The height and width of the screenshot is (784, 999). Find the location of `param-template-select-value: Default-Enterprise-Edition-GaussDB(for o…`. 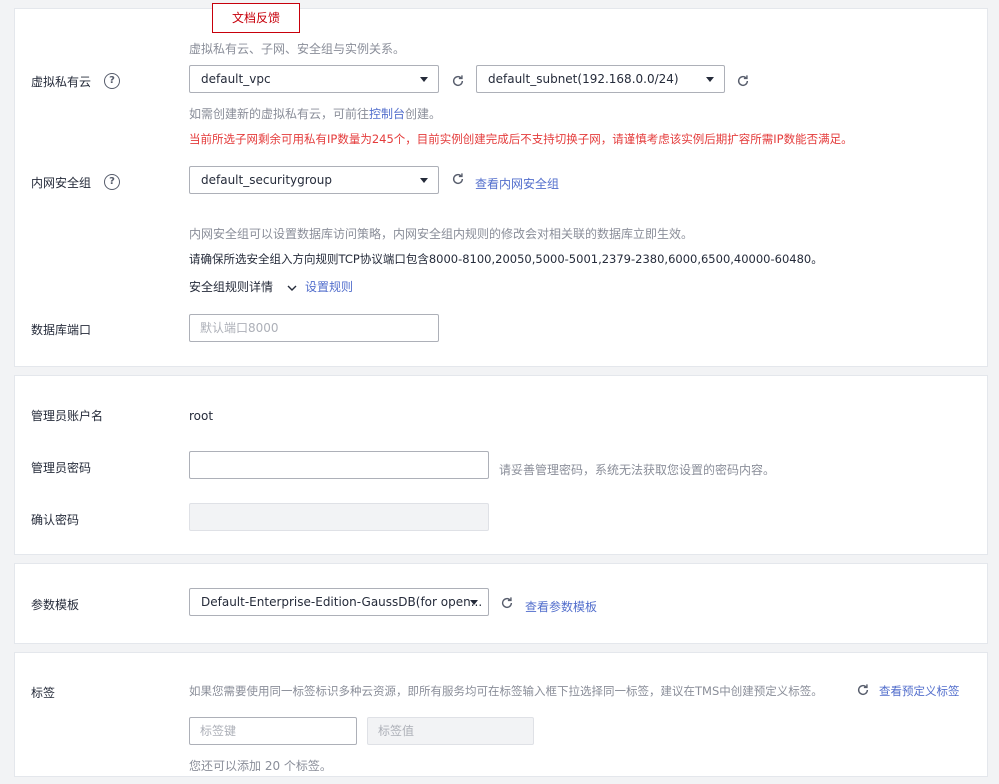

param-template-select-value: Default-Enterprise-Edition-GaussDB(for o… is located at coordinates (342, 602).